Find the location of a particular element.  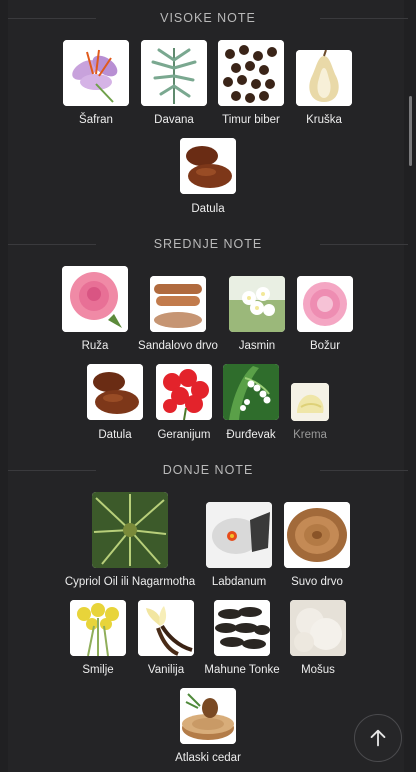

note-image-geranium is located at coordinates (184, 392).